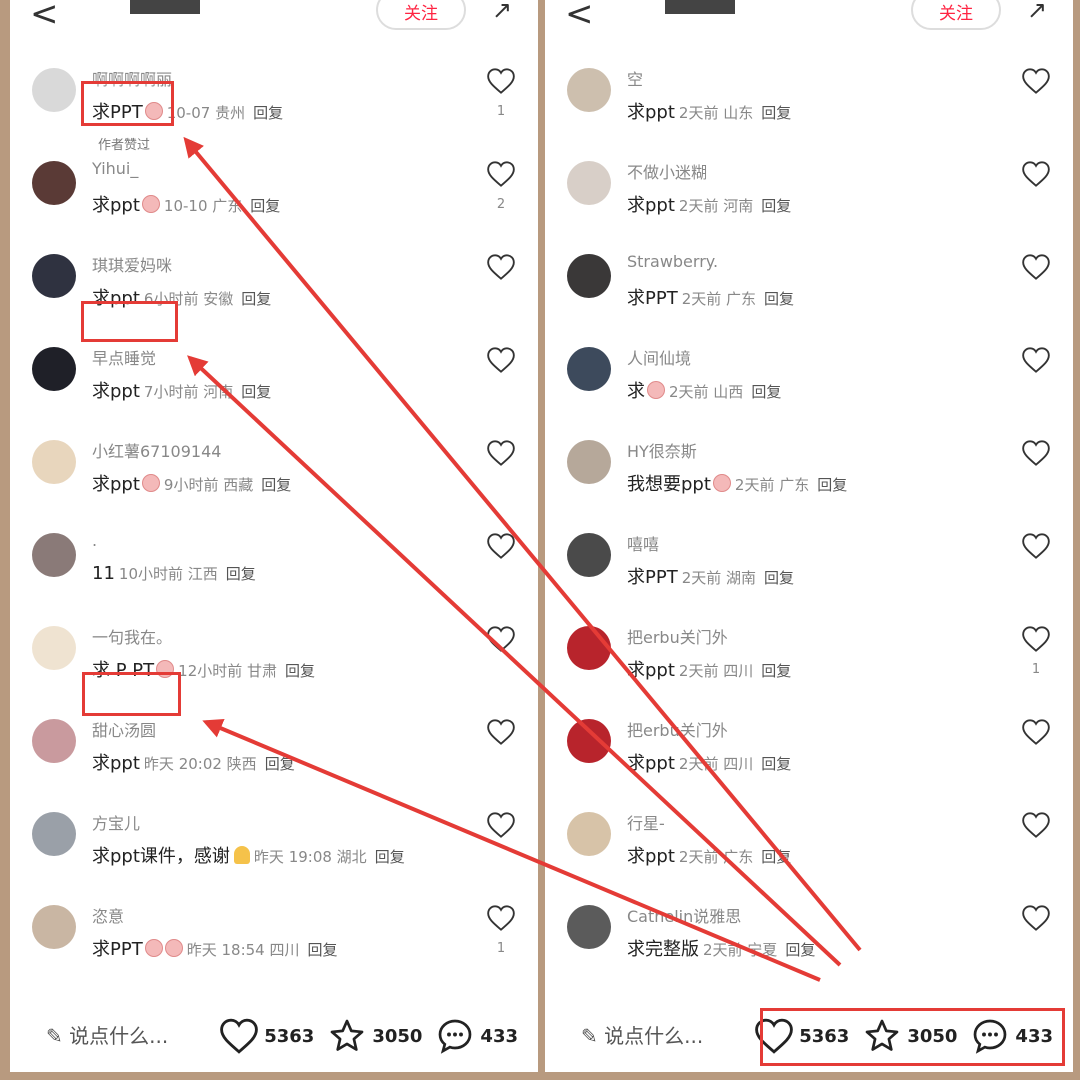 The image size is (1080, 1080). I want to click on comment-item: 人间仙境求 2天前 山西 回复, so click(809, 385).